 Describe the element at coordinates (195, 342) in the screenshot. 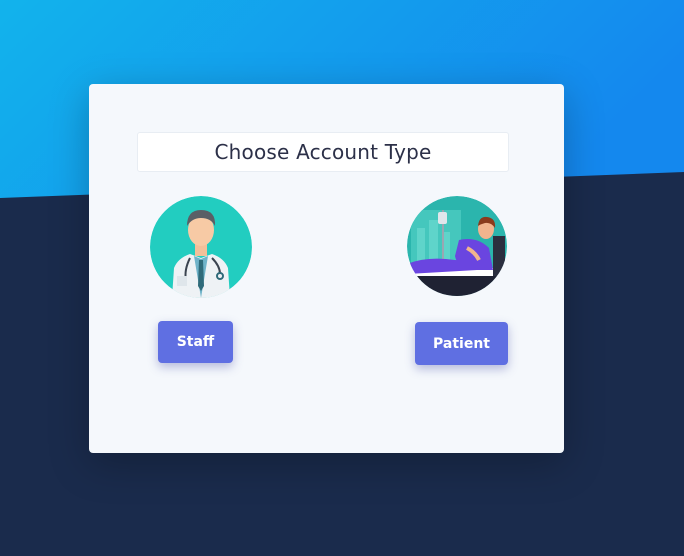

I see `staff-button: Staff` at that location.